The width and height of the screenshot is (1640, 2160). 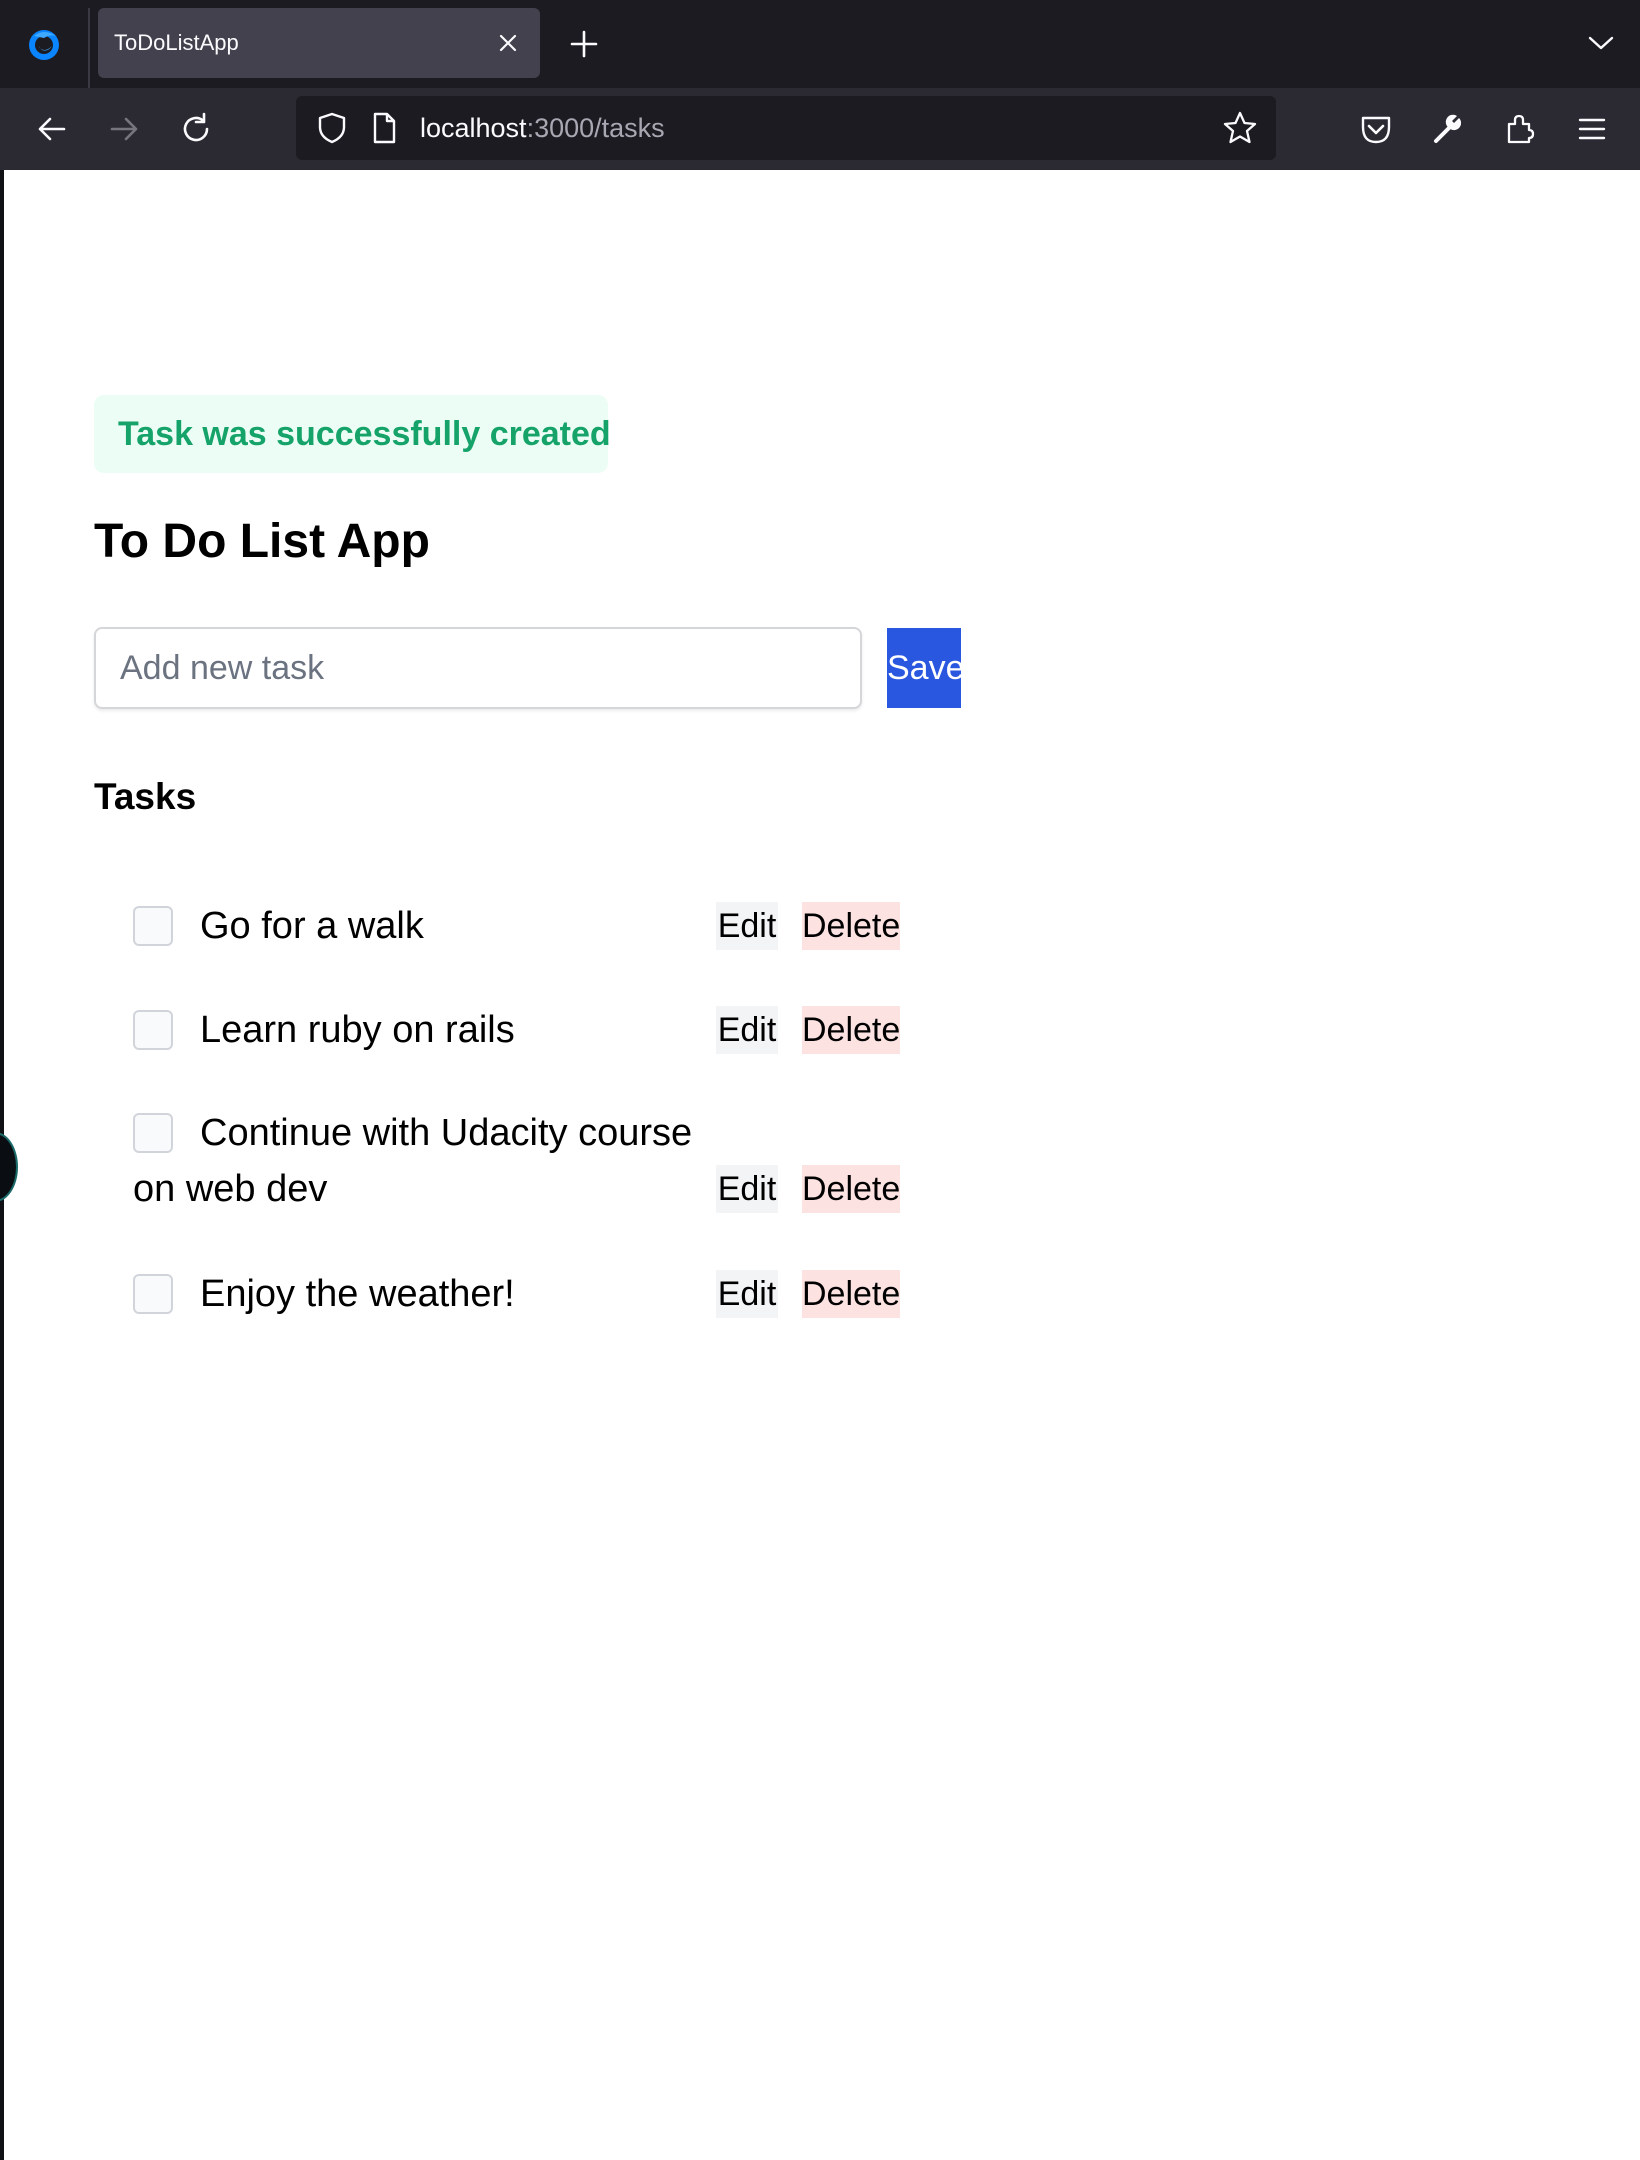 I want to click on navigation-bar: localhost:3000/tasks, so click(x=820, y=129).